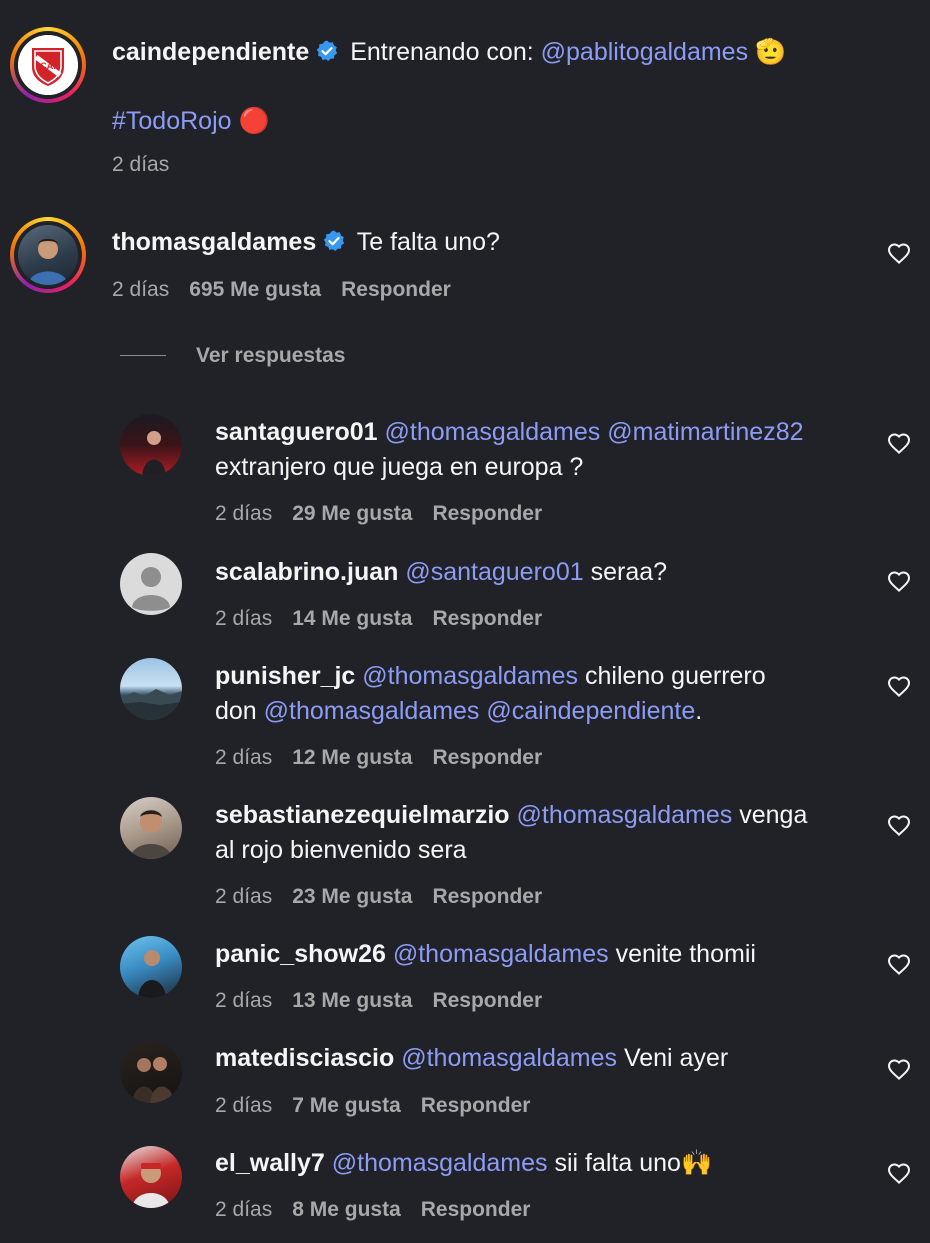 The height and width of the screenshot is (1243, 930). Describe the element at coordinates (445, 52) in the screenshot. I see `caption-text: Entrenando con:` at that location.